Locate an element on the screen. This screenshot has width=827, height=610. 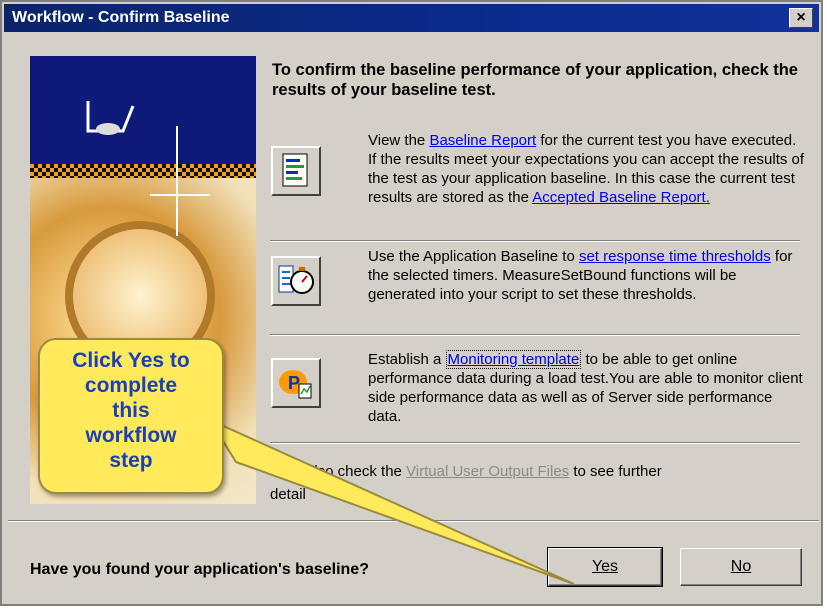
callout-line: this is located at coordinates (131, 410).